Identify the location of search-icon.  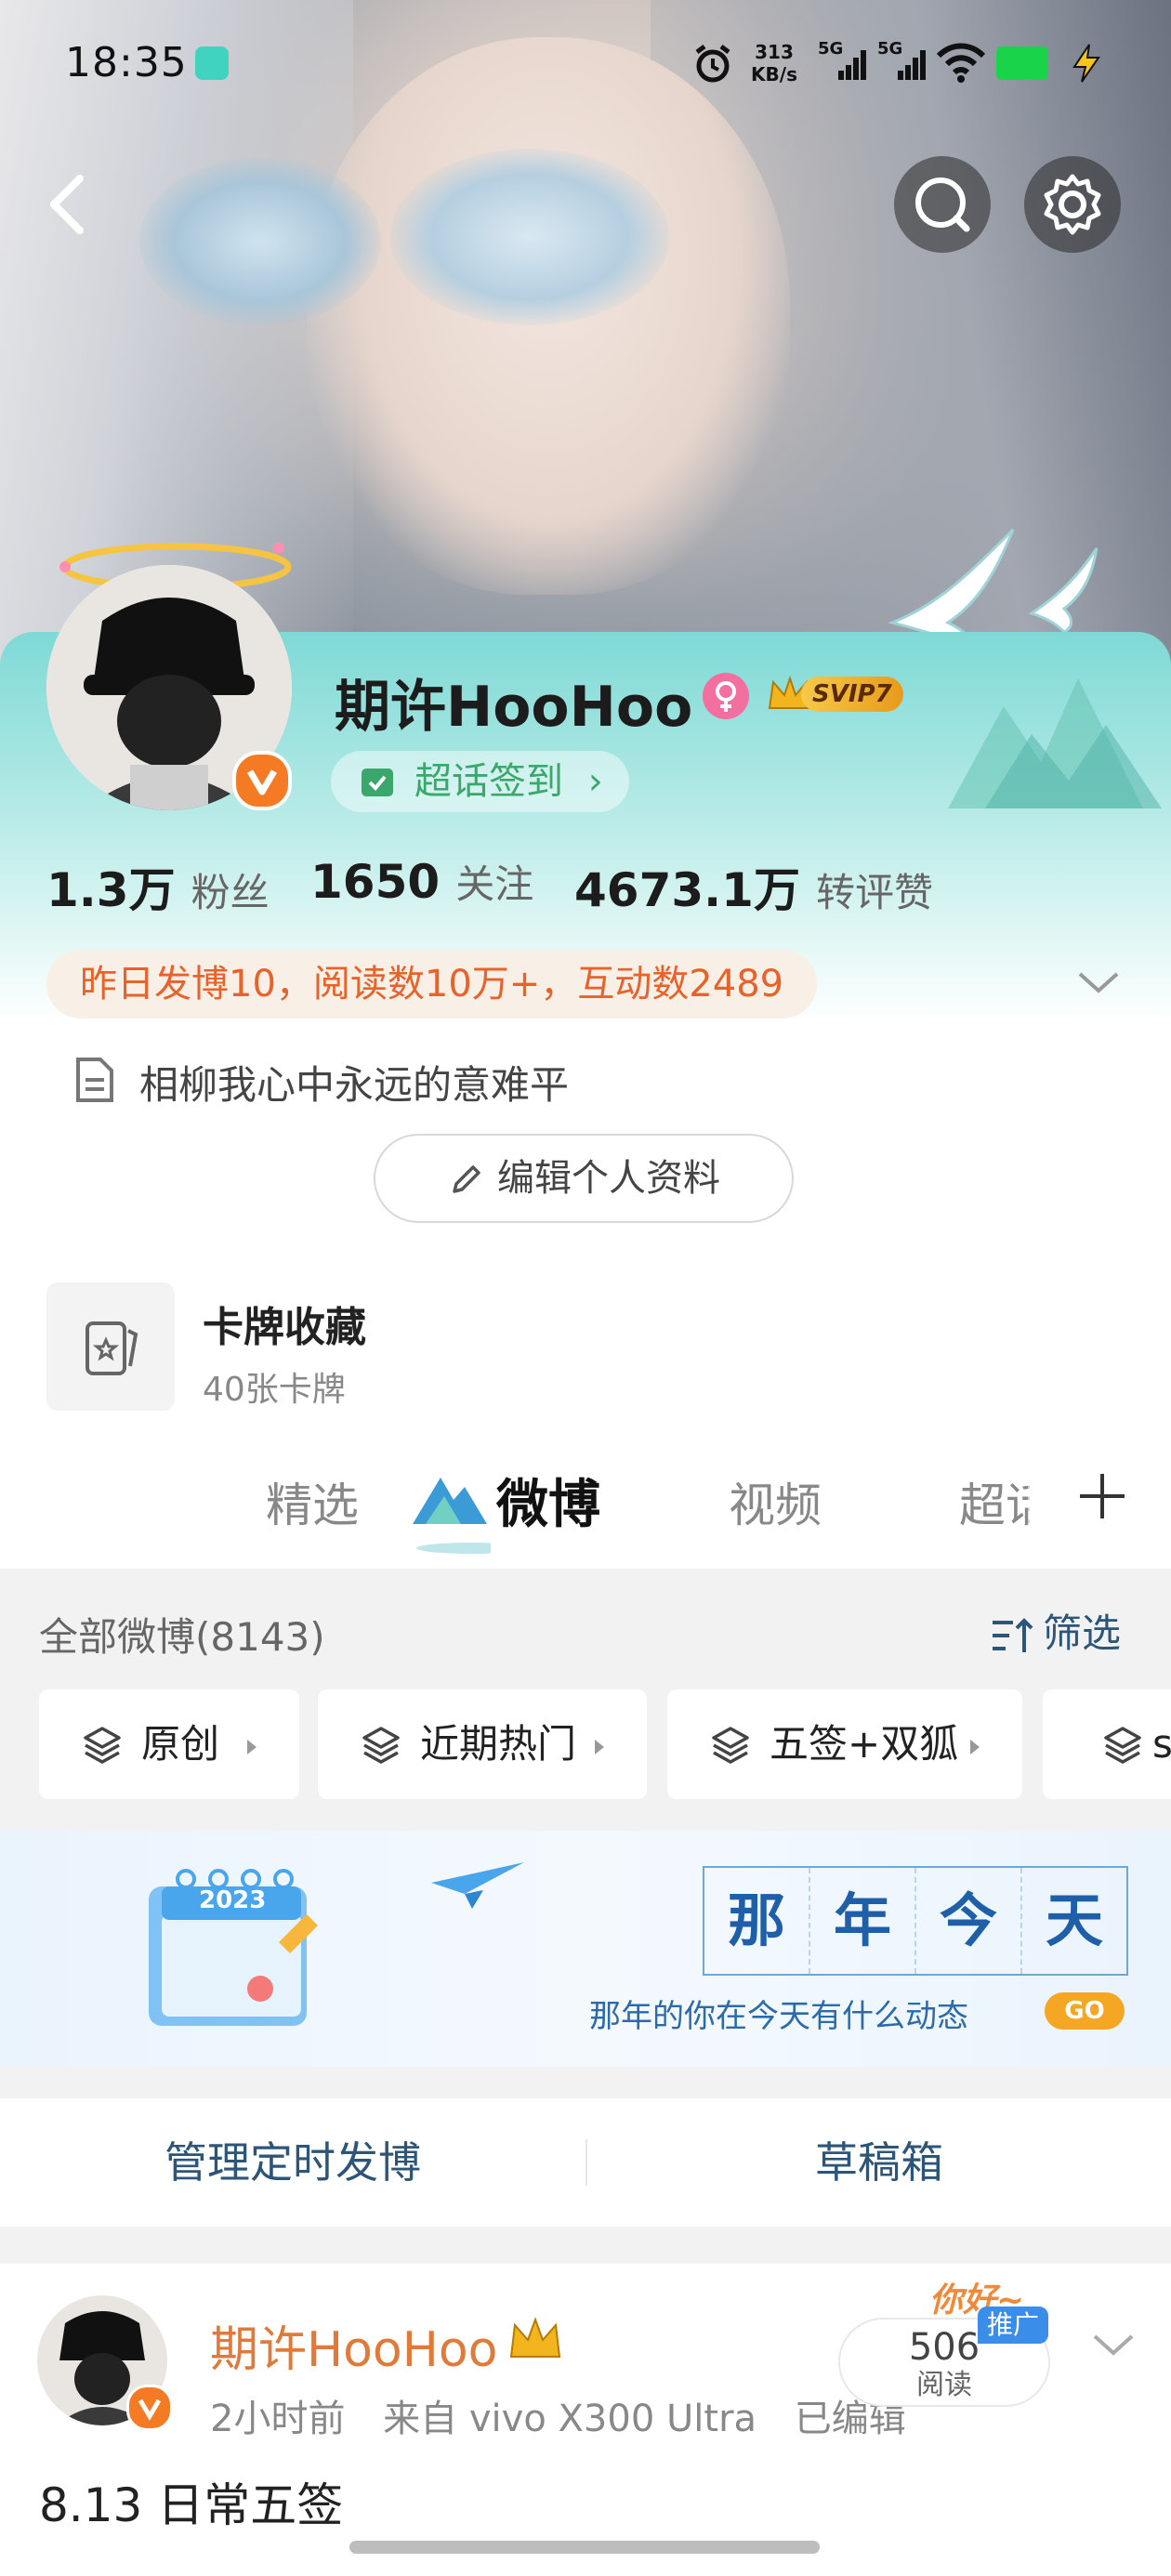
(943, 204).